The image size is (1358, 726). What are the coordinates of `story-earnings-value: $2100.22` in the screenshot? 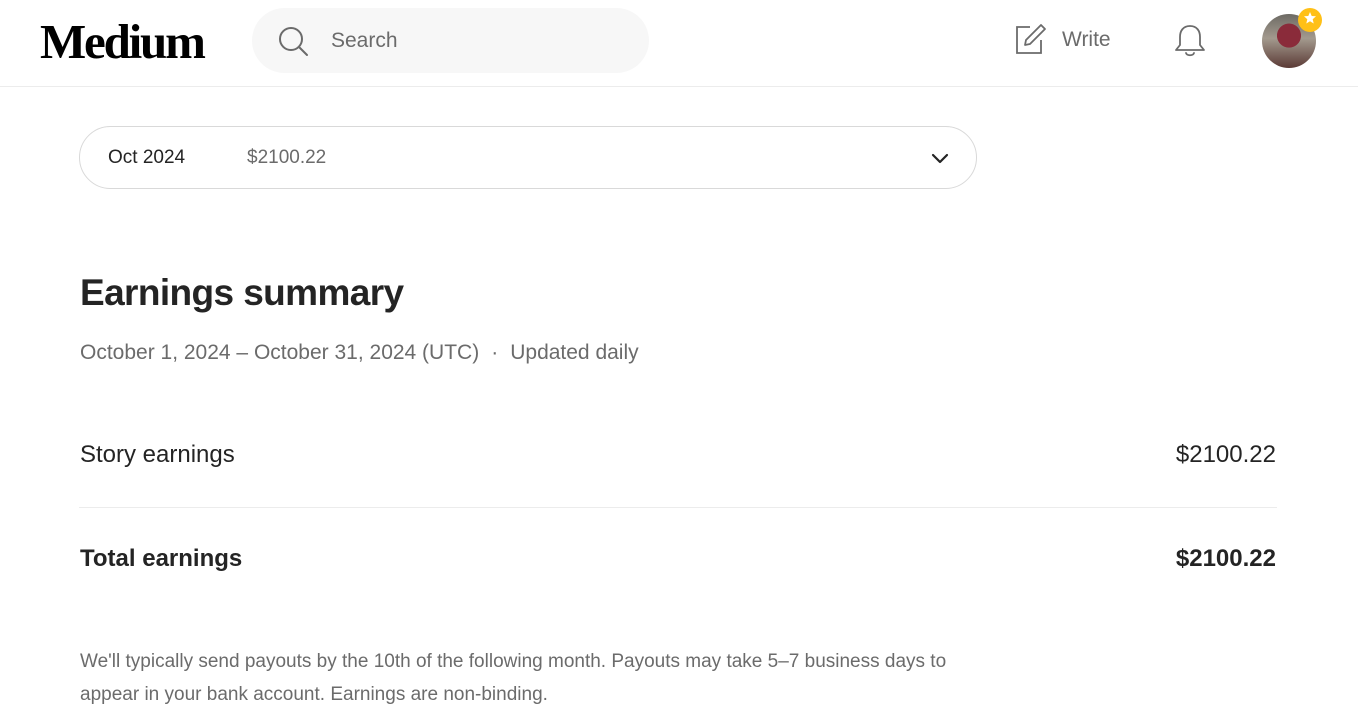 It's located at (1225, 454).